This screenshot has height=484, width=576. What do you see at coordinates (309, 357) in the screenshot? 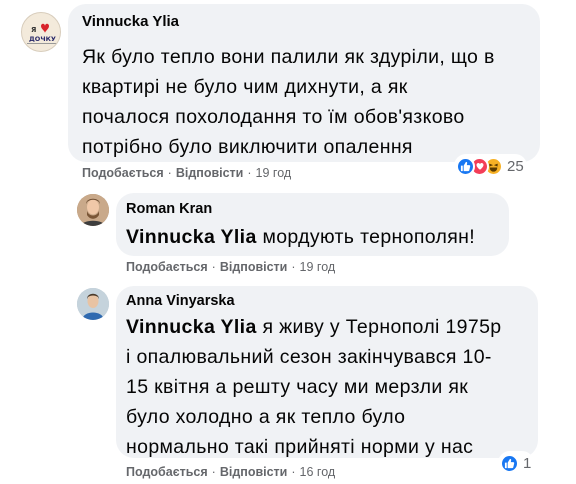
I see `reply-text-line: і опалювальний сезон закінчувався 10-` at bounding box center [309, 357].